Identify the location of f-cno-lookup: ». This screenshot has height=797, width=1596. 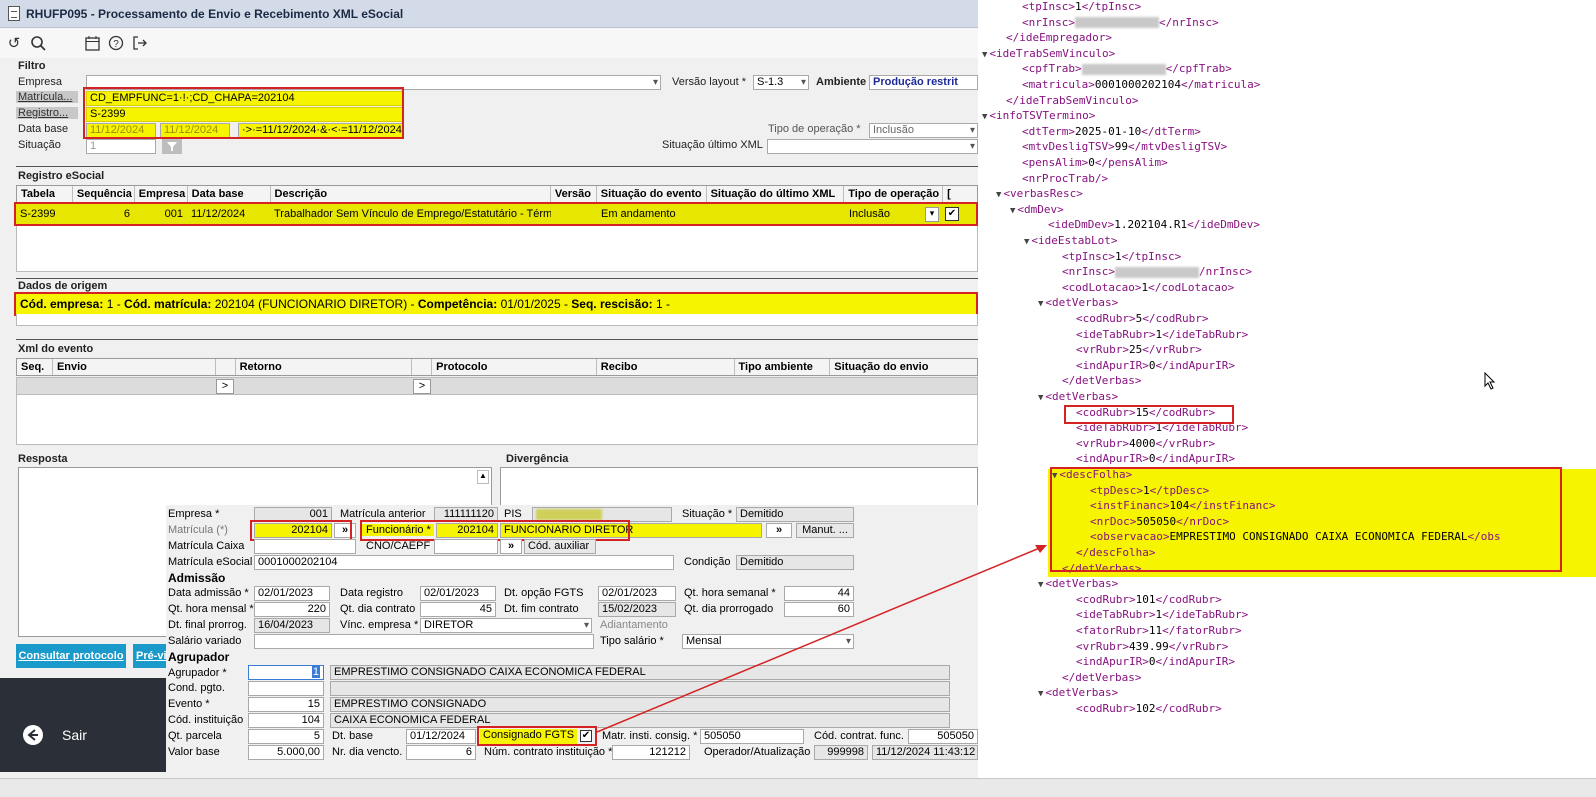
(511, 546).